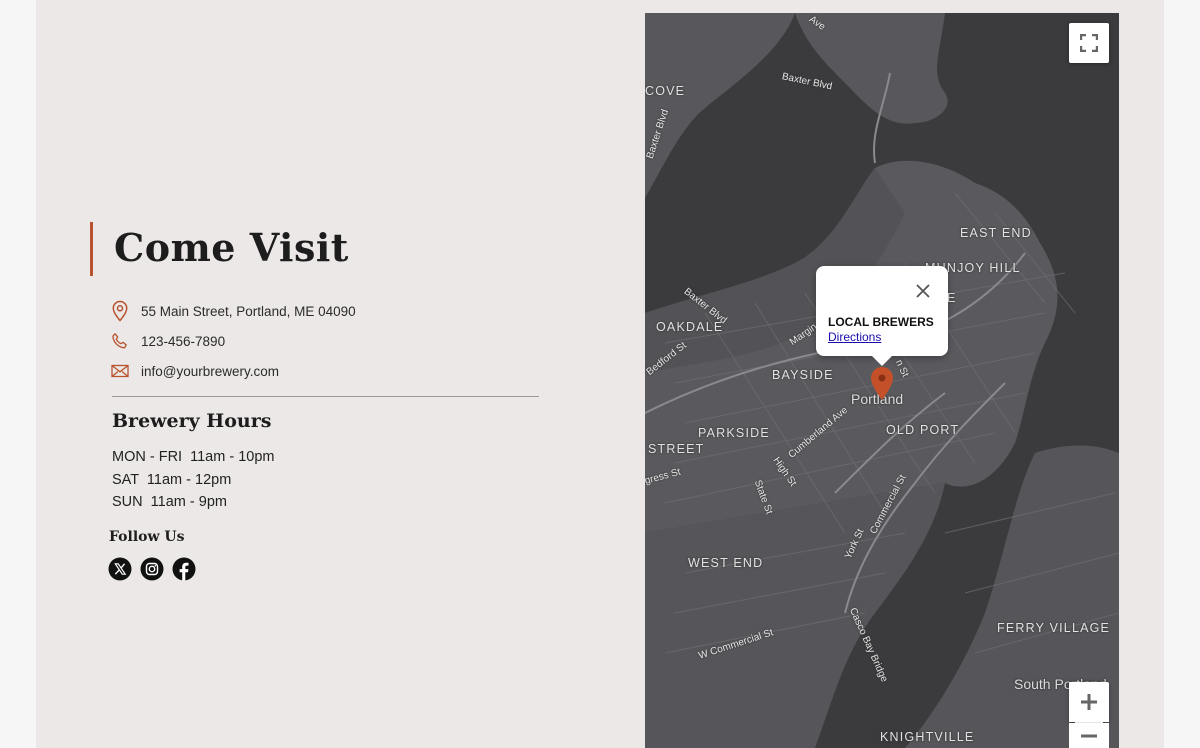  I want to click on popup-close-button, so click(923, 291).